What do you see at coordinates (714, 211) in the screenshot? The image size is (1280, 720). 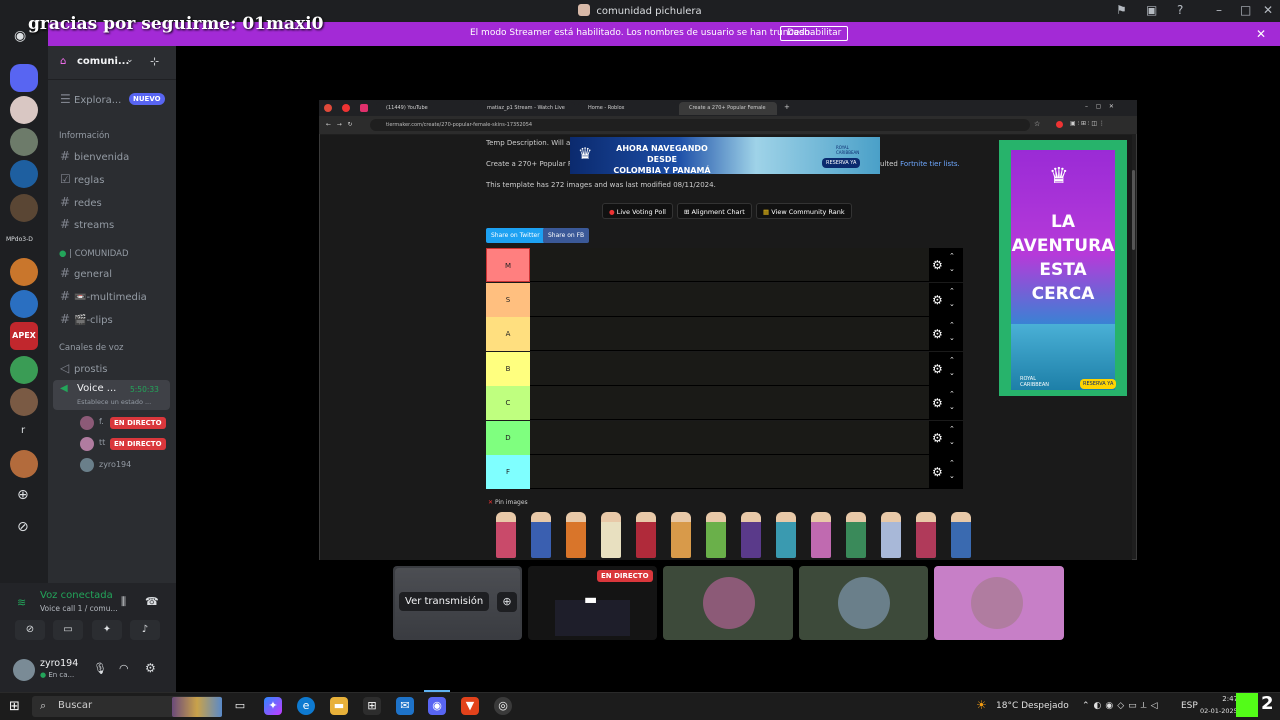 I see `alignment-chart-button: ⊞ Alignment Chart` at bounding box center [714, 211].